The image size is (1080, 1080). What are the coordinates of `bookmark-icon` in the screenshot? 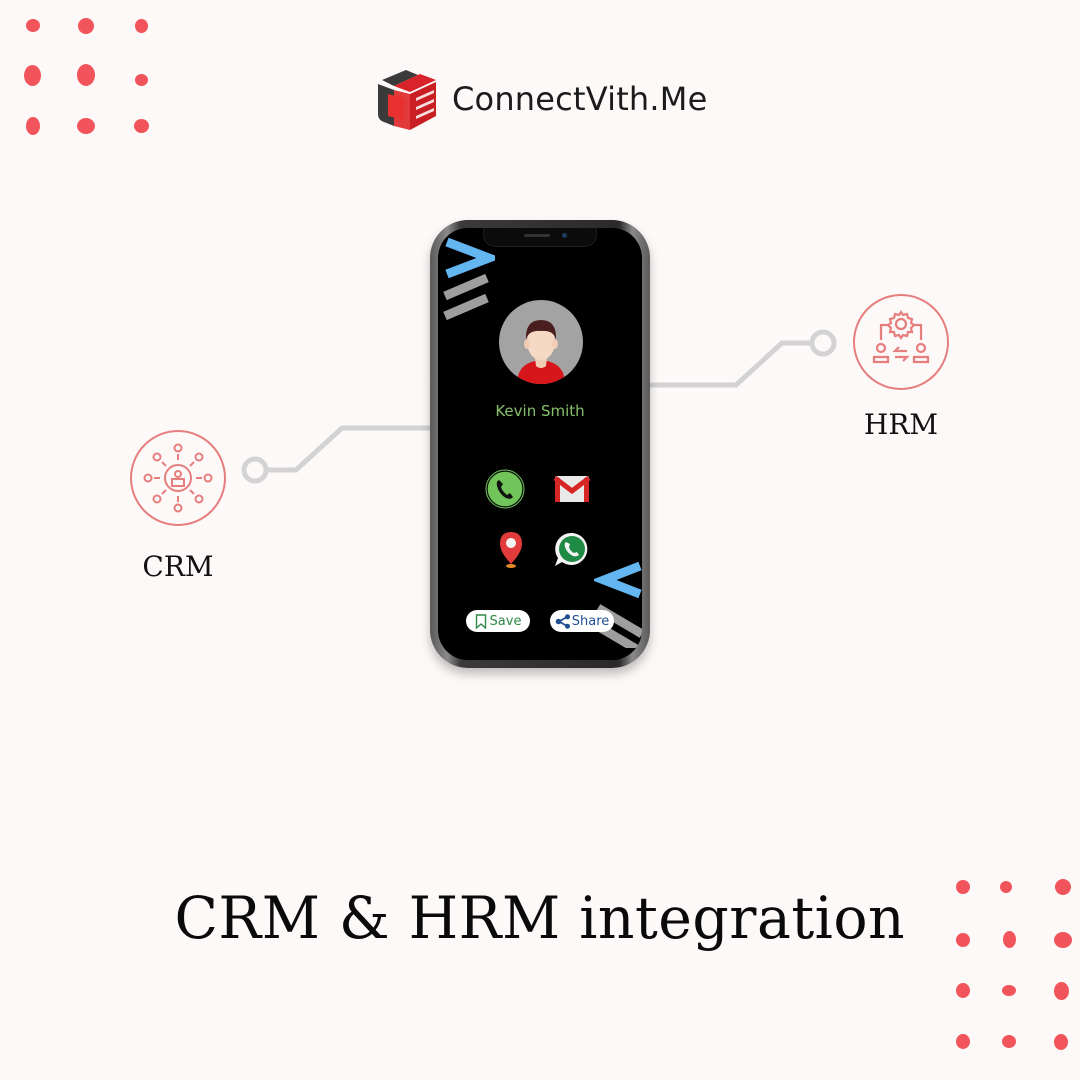 It's located at (480, 621).